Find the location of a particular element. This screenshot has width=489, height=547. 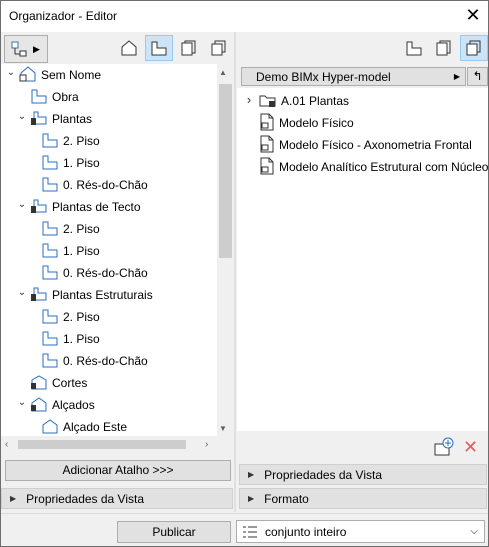

tree-item: ⌄ Plantas de Tecto is located at coordinates (79, 207).